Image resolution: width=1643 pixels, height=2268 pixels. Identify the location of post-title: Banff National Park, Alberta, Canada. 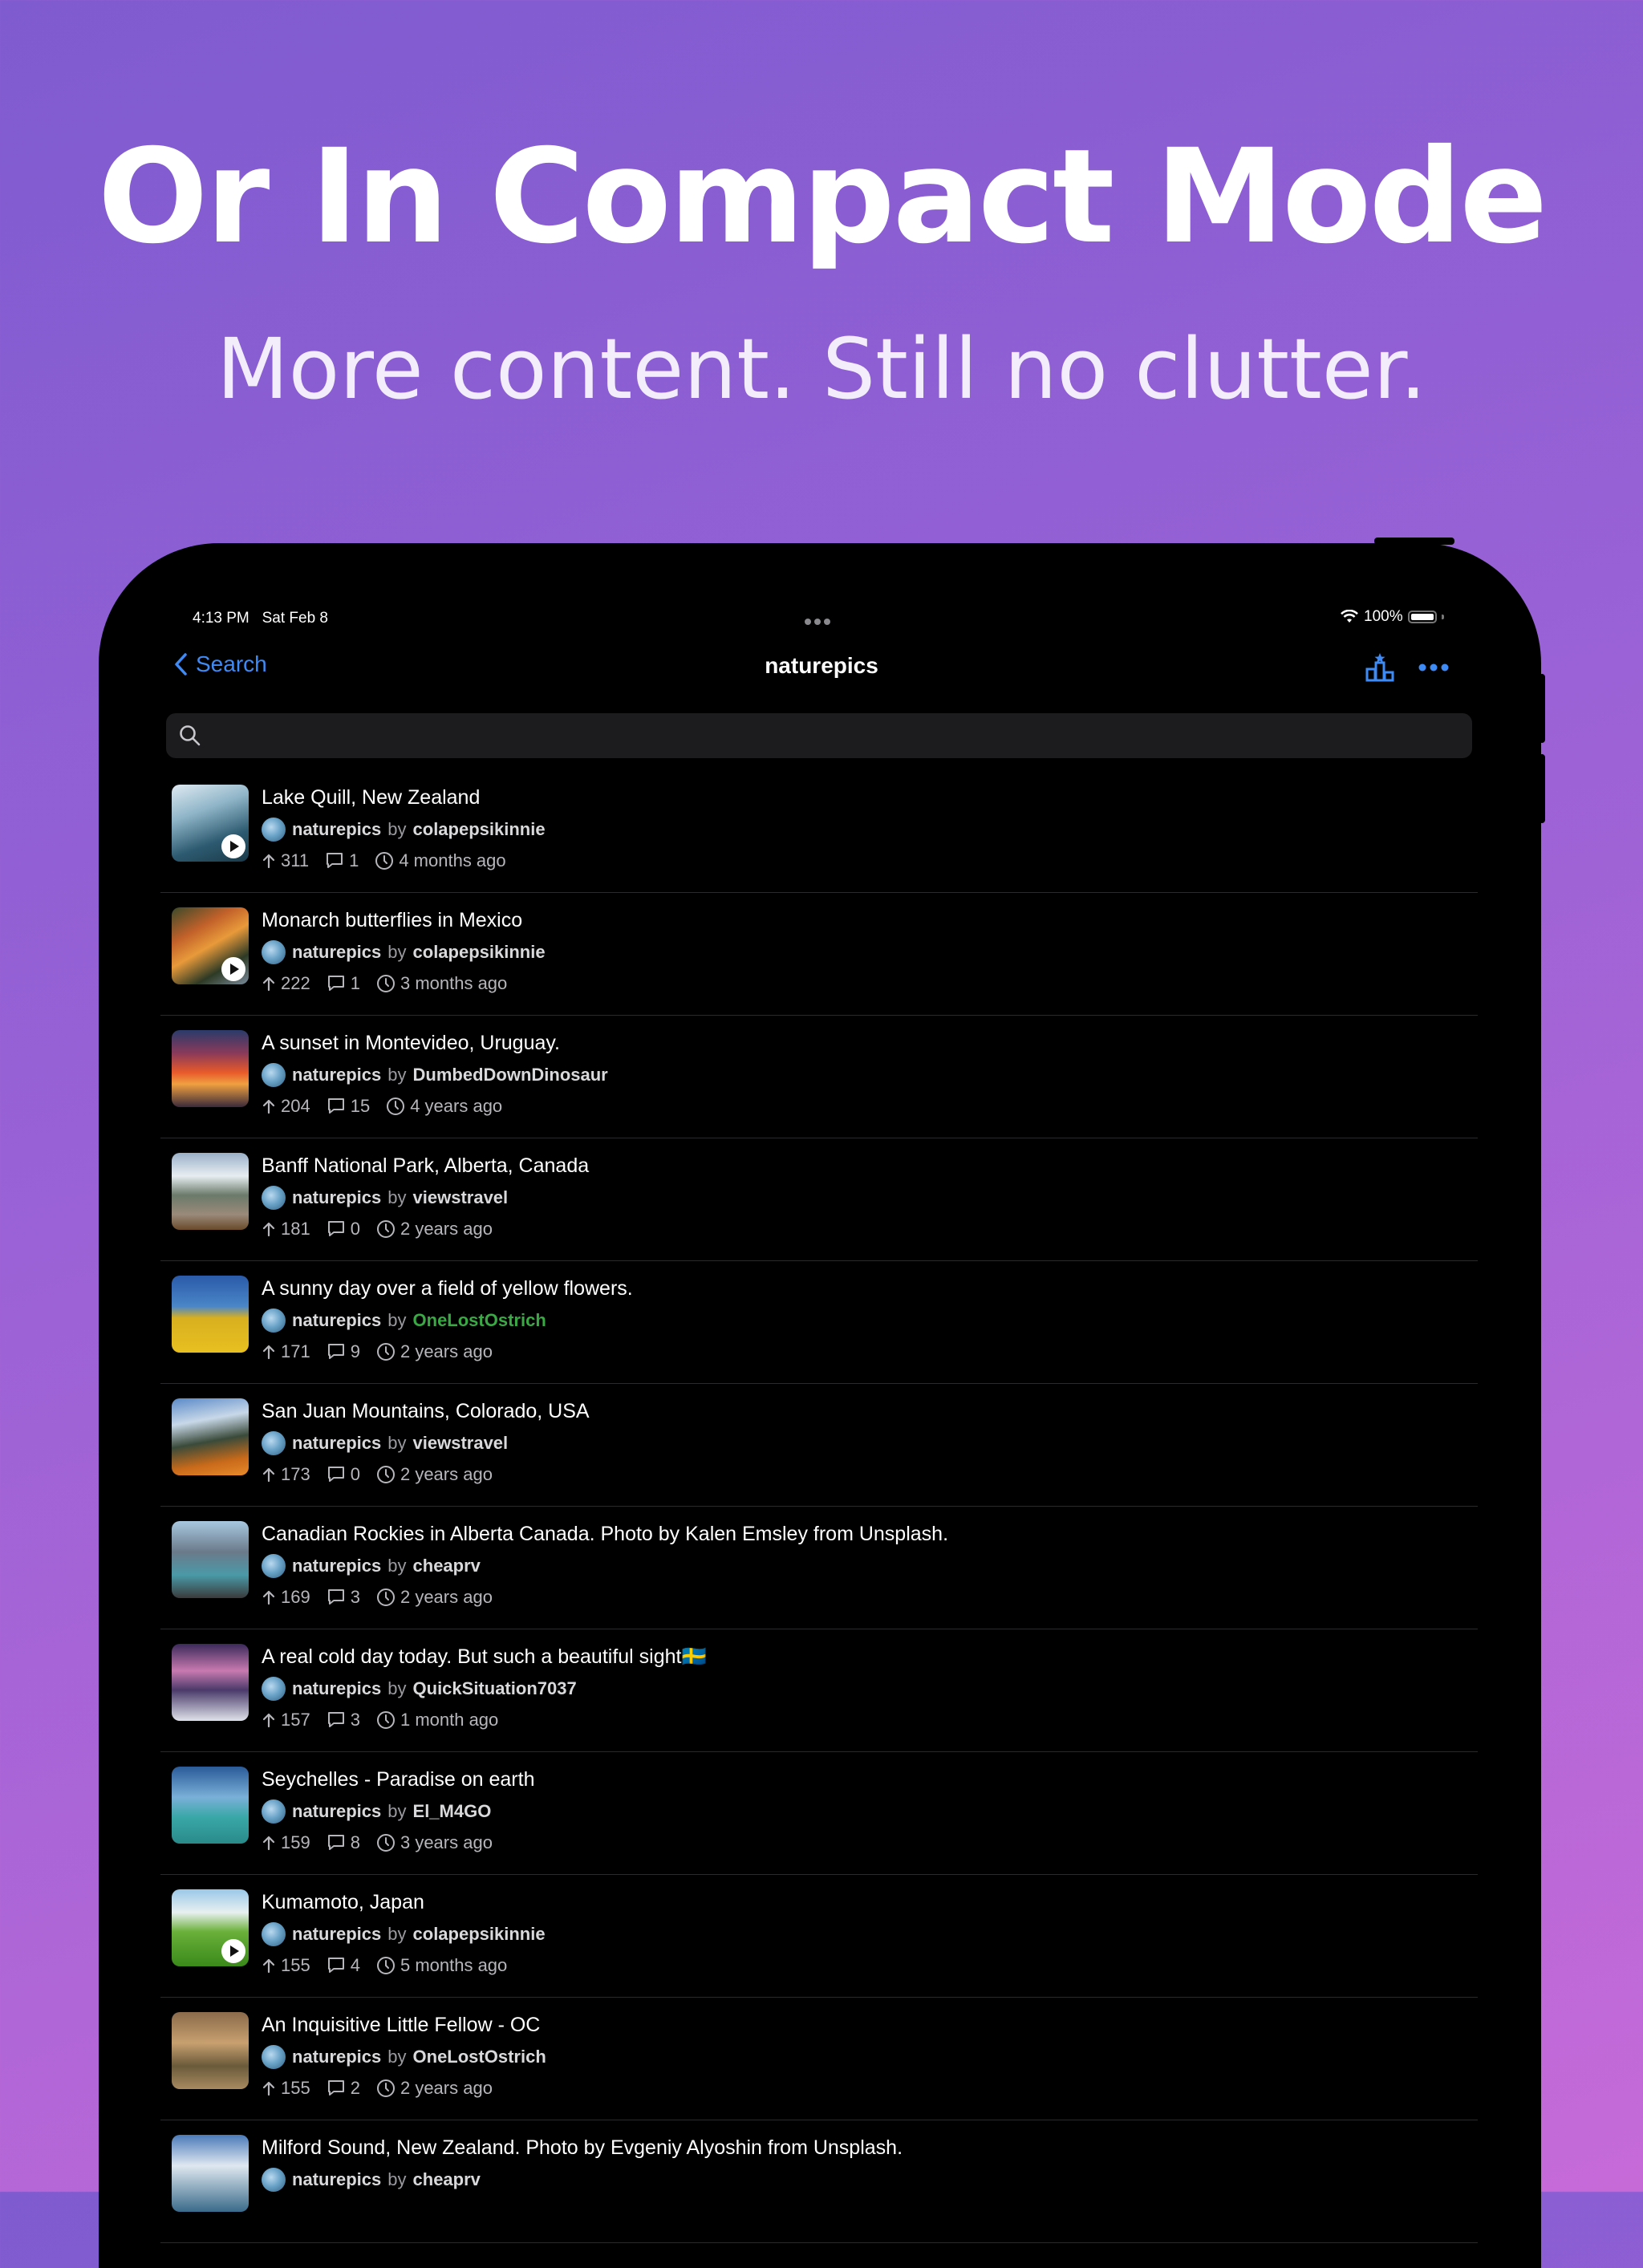
(425, 1166).